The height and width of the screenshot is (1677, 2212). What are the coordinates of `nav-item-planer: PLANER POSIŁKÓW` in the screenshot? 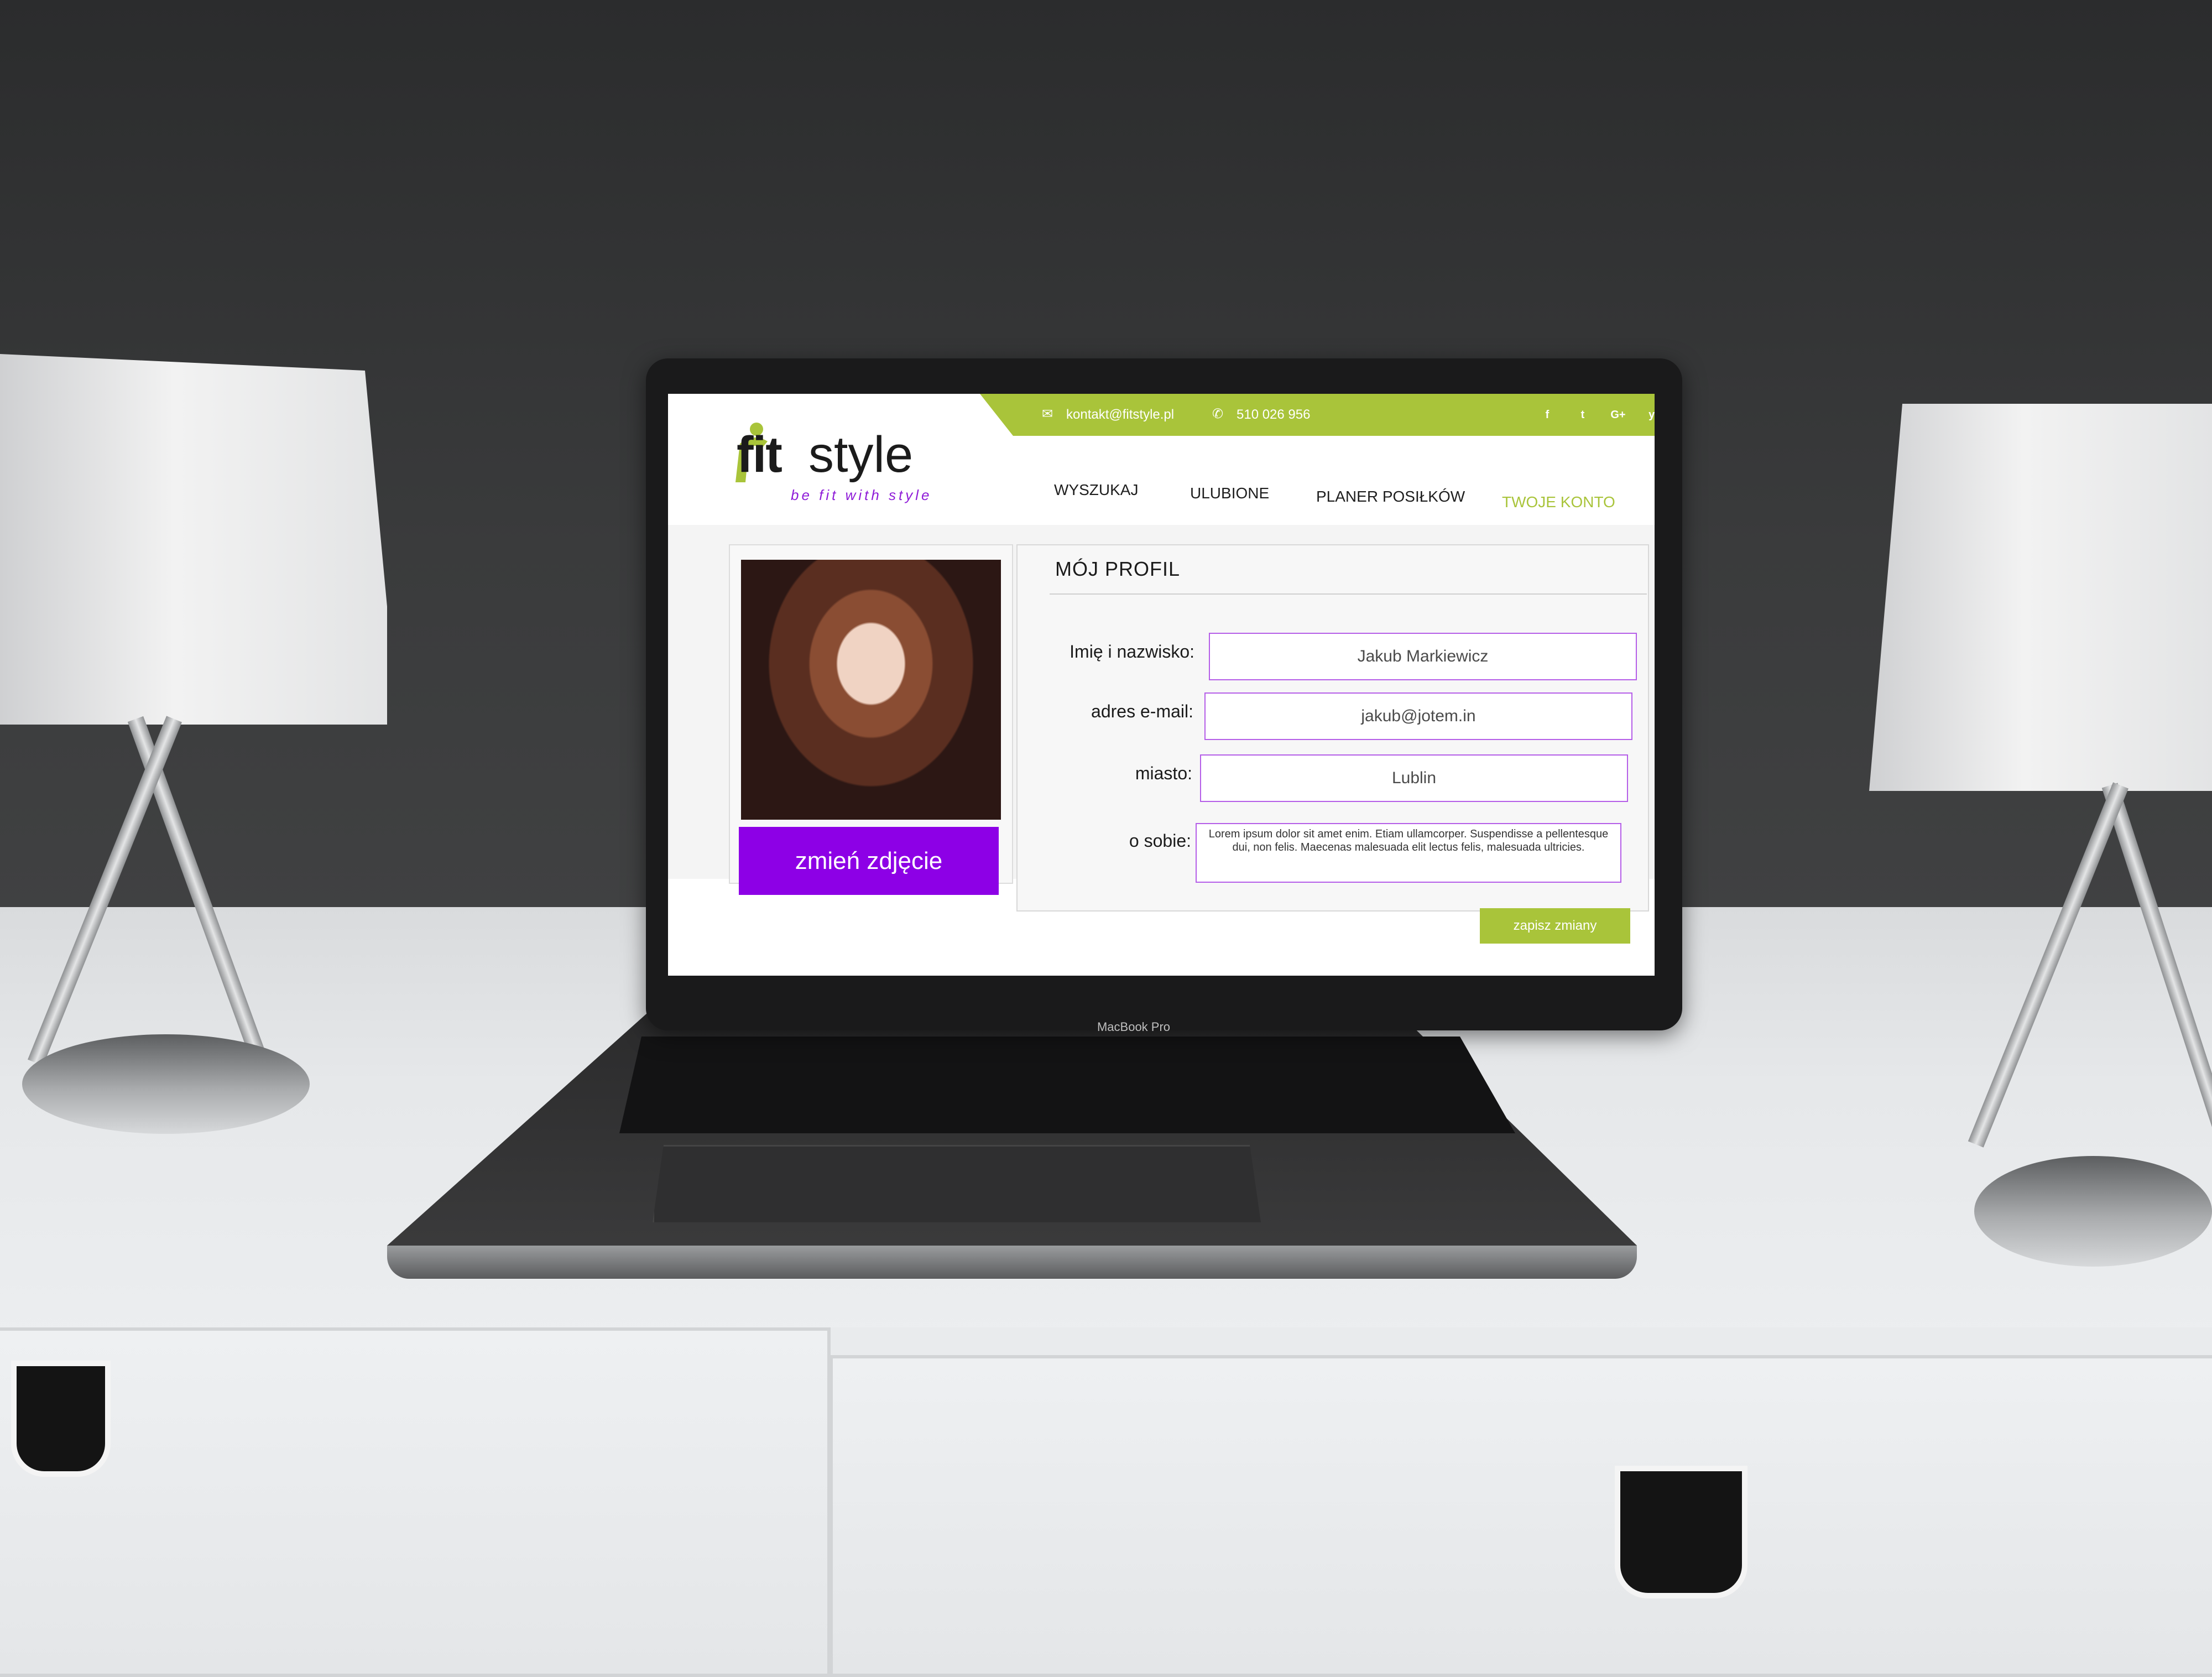 It's located at (1391, 497).